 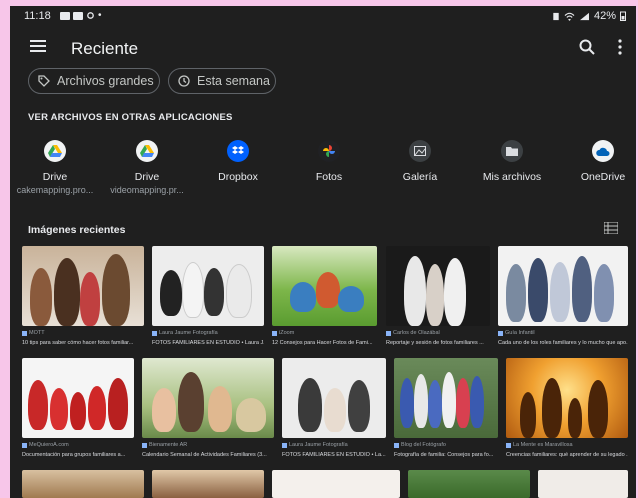 I want to click on app-label: Fotos, so click(x=329, y=177).